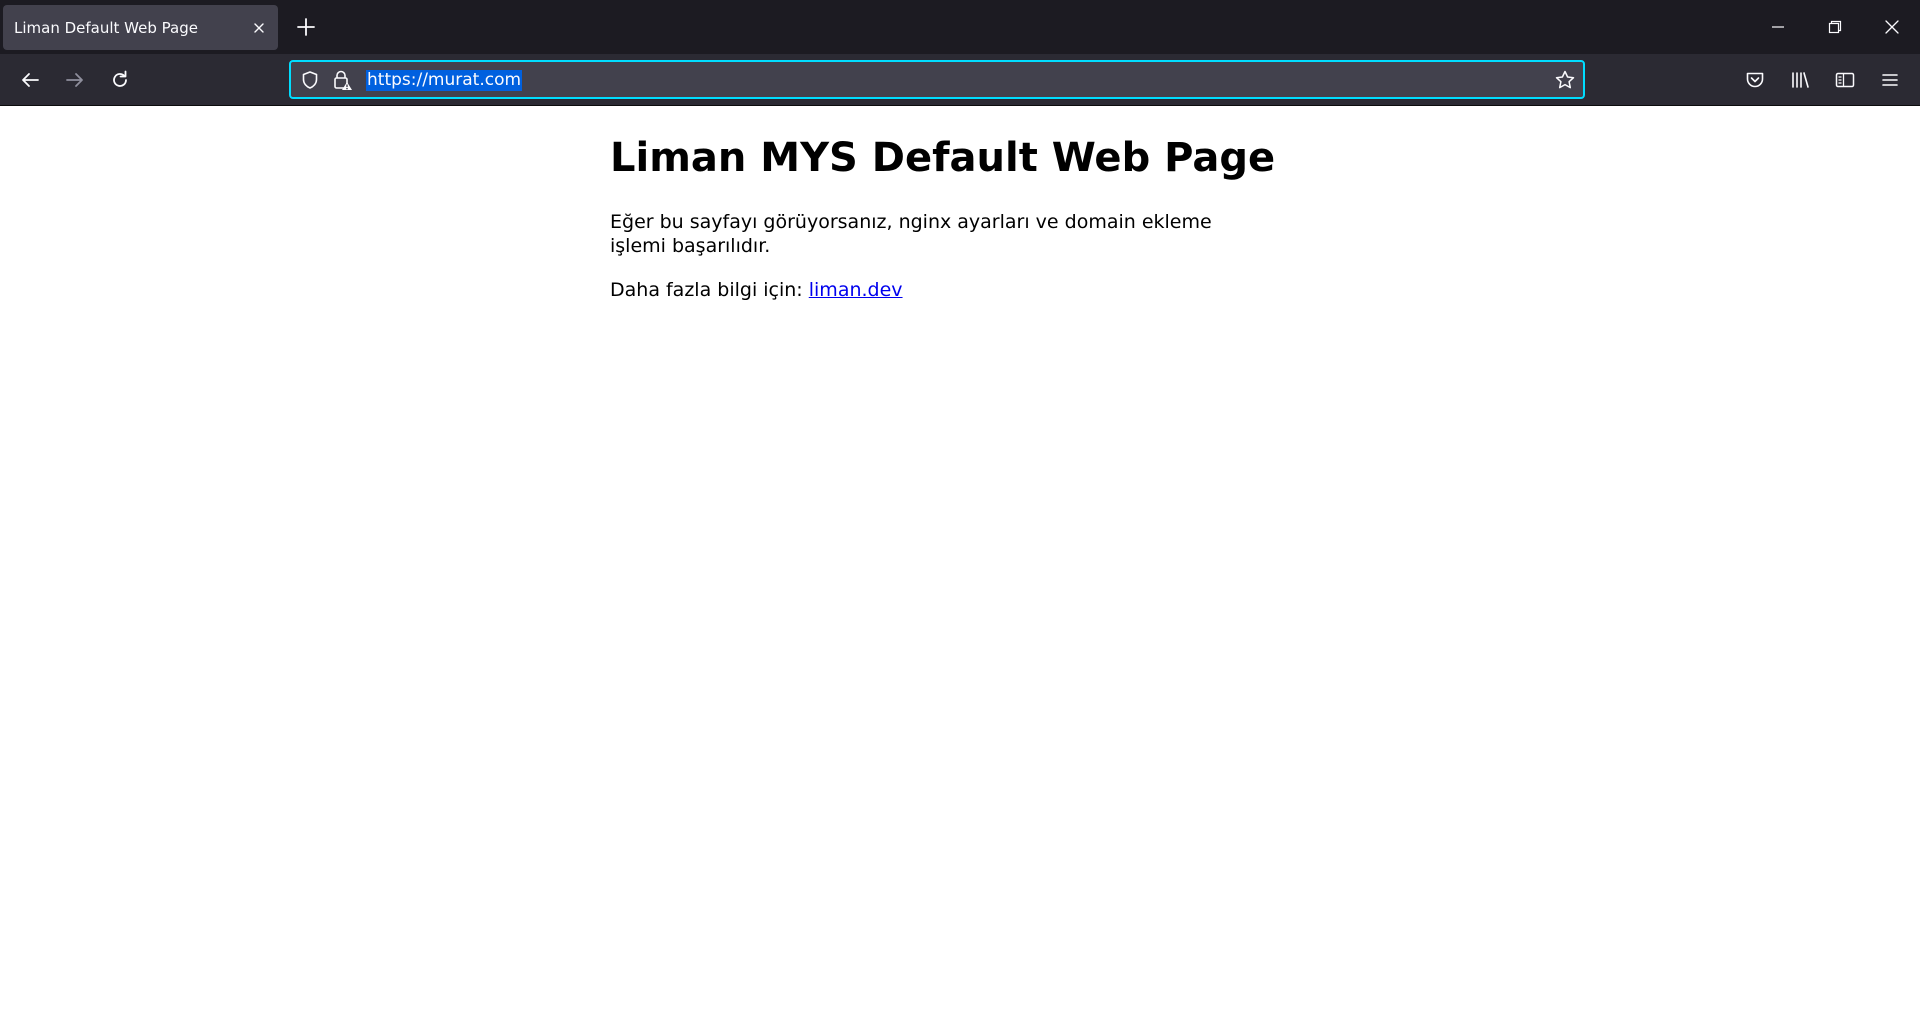  What do you see at coordinates (1834, 27) in the screenshot?
I see `restore-icon` at bounding box center [1834, 27].